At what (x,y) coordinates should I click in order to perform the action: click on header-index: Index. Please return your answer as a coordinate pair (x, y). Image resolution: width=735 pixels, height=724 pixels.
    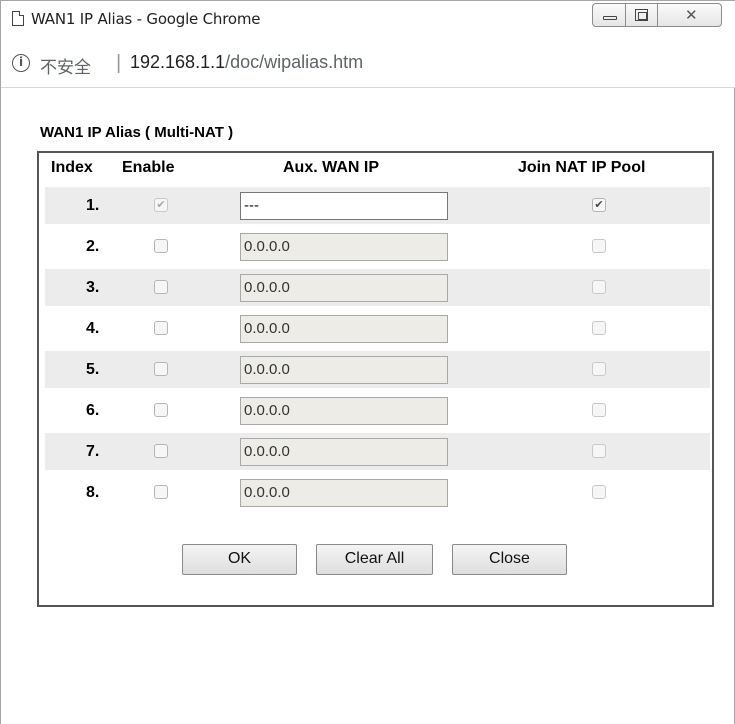
    Looking at the image, I should click on (72, 167).